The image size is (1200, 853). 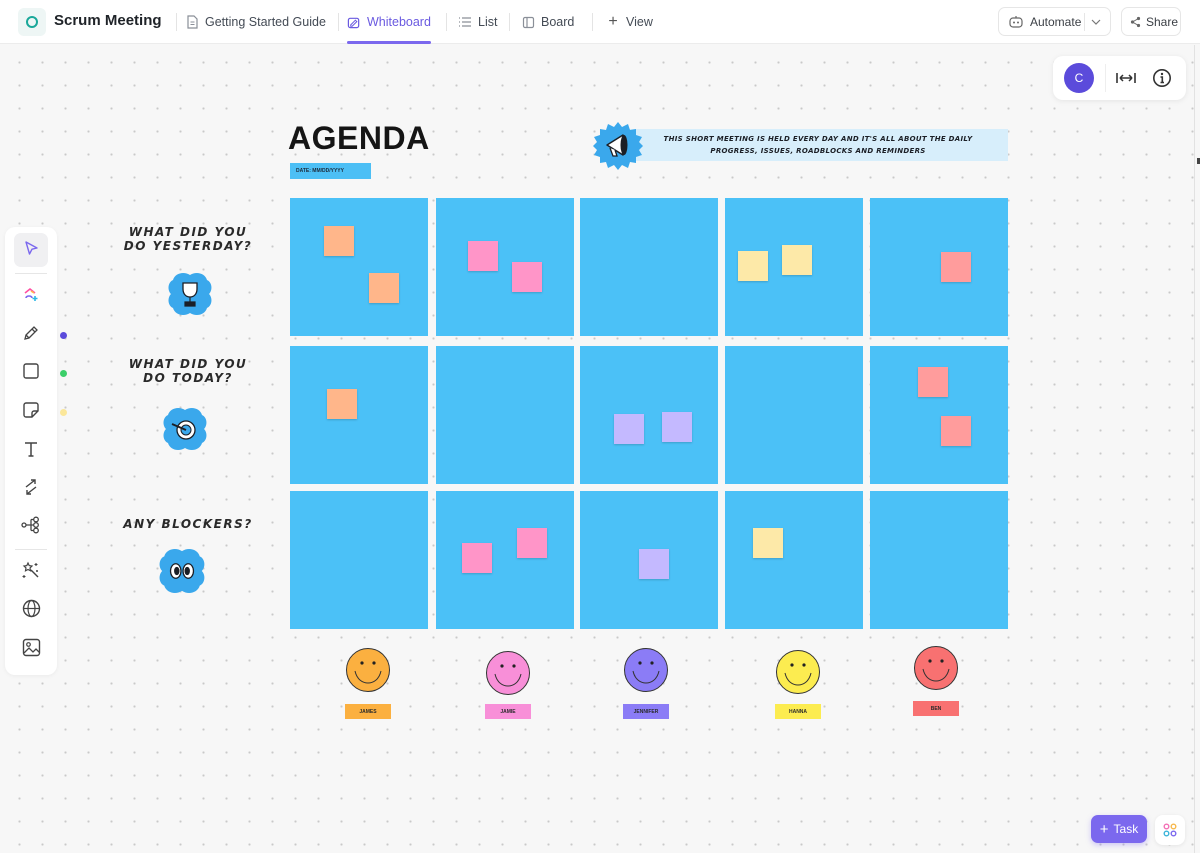 I want to click on add-task-button: + Task, so click(x=1119, y=829).